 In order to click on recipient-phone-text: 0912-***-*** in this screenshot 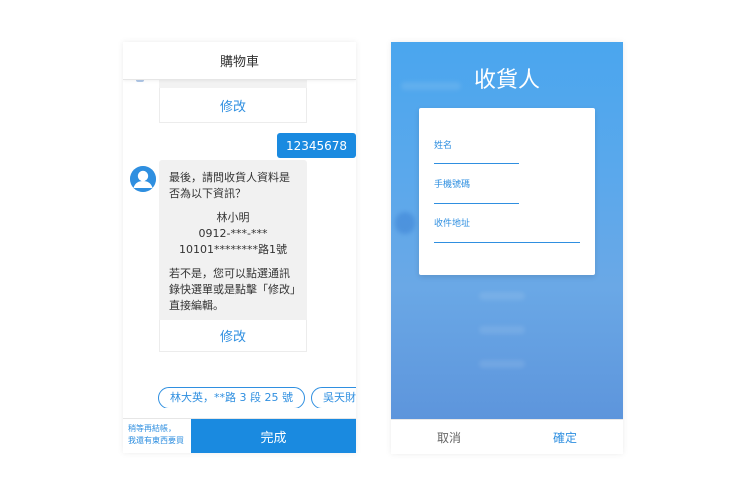, I will do `click(233, 233)`.